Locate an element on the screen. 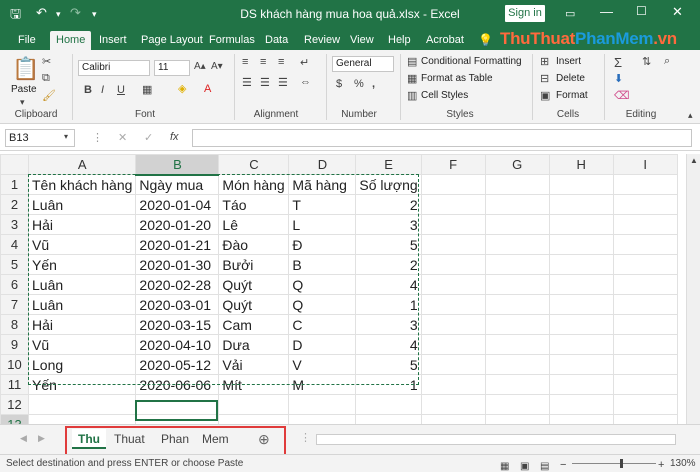 This screenshot has height=475, width=700. zoom-level: 130% is located at coordinates (683, 463).